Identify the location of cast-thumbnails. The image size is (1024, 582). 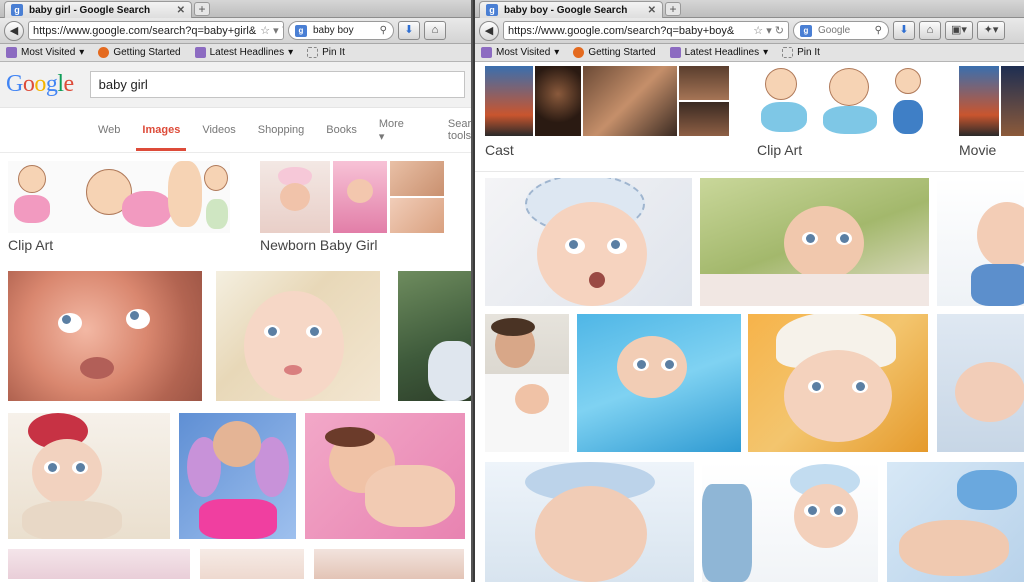
(607, 101).